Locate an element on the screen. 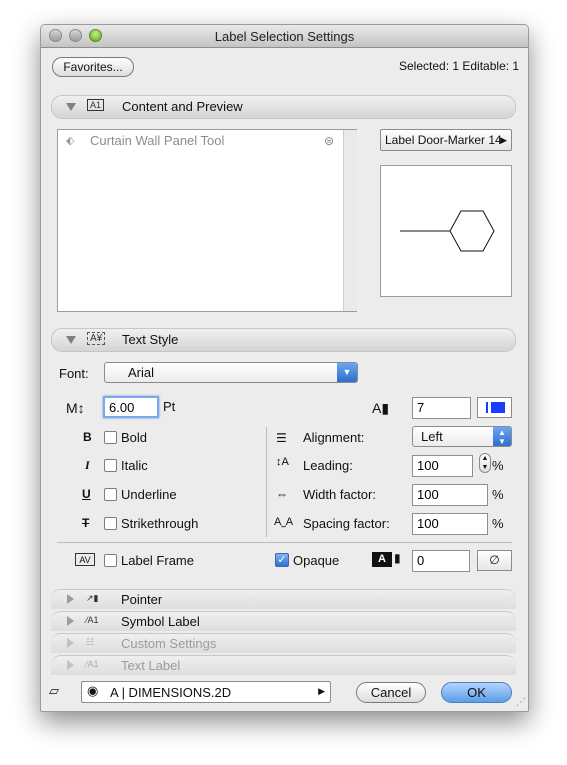  section-title: Custom Settings is located at coordinates (169, 643).